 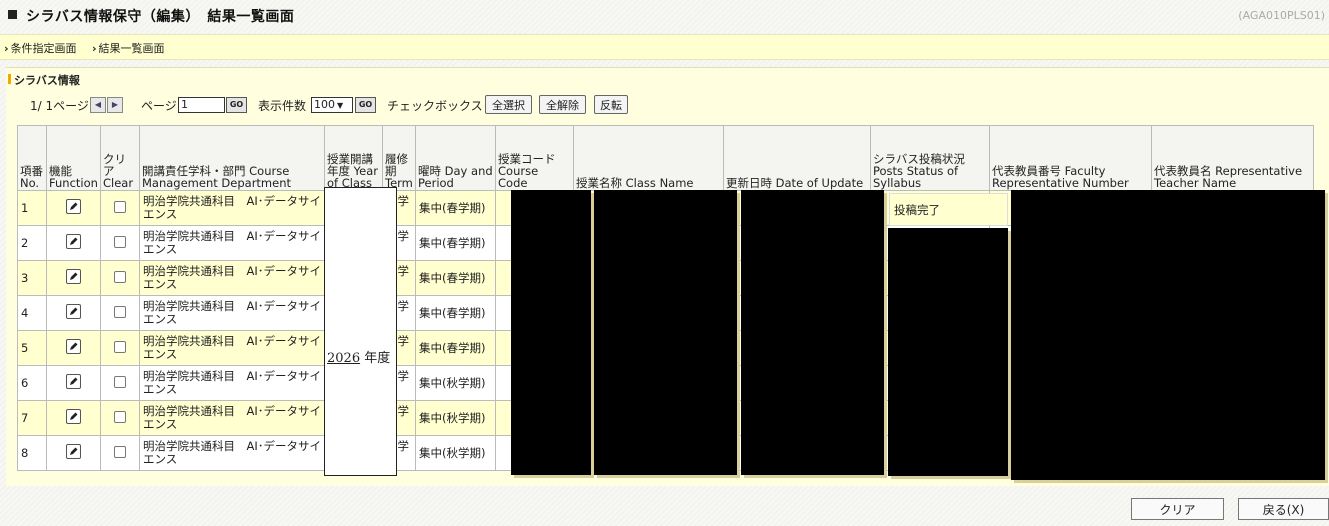 What do you see at coordinates (664, 47) in the screenshot?
I see `breadcrumb: › 条件指定画面 › 結果一覧画面` at bounding box center [664, 47].